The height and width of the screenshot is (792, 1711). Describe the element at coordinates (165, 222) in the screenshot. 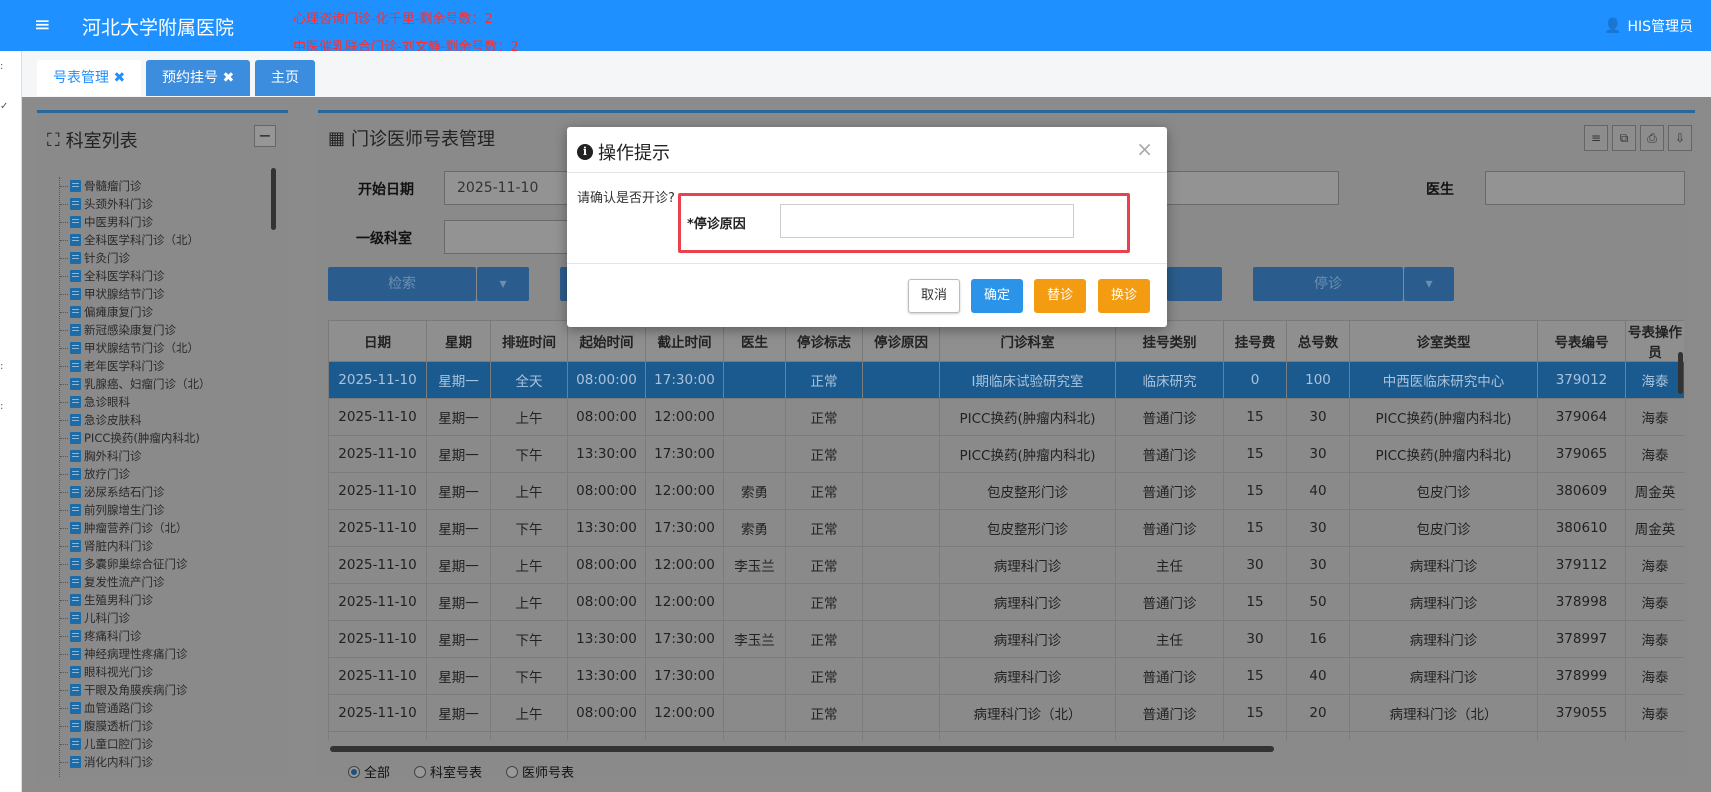

I see `department-item: 中医男科门诊` at that location.